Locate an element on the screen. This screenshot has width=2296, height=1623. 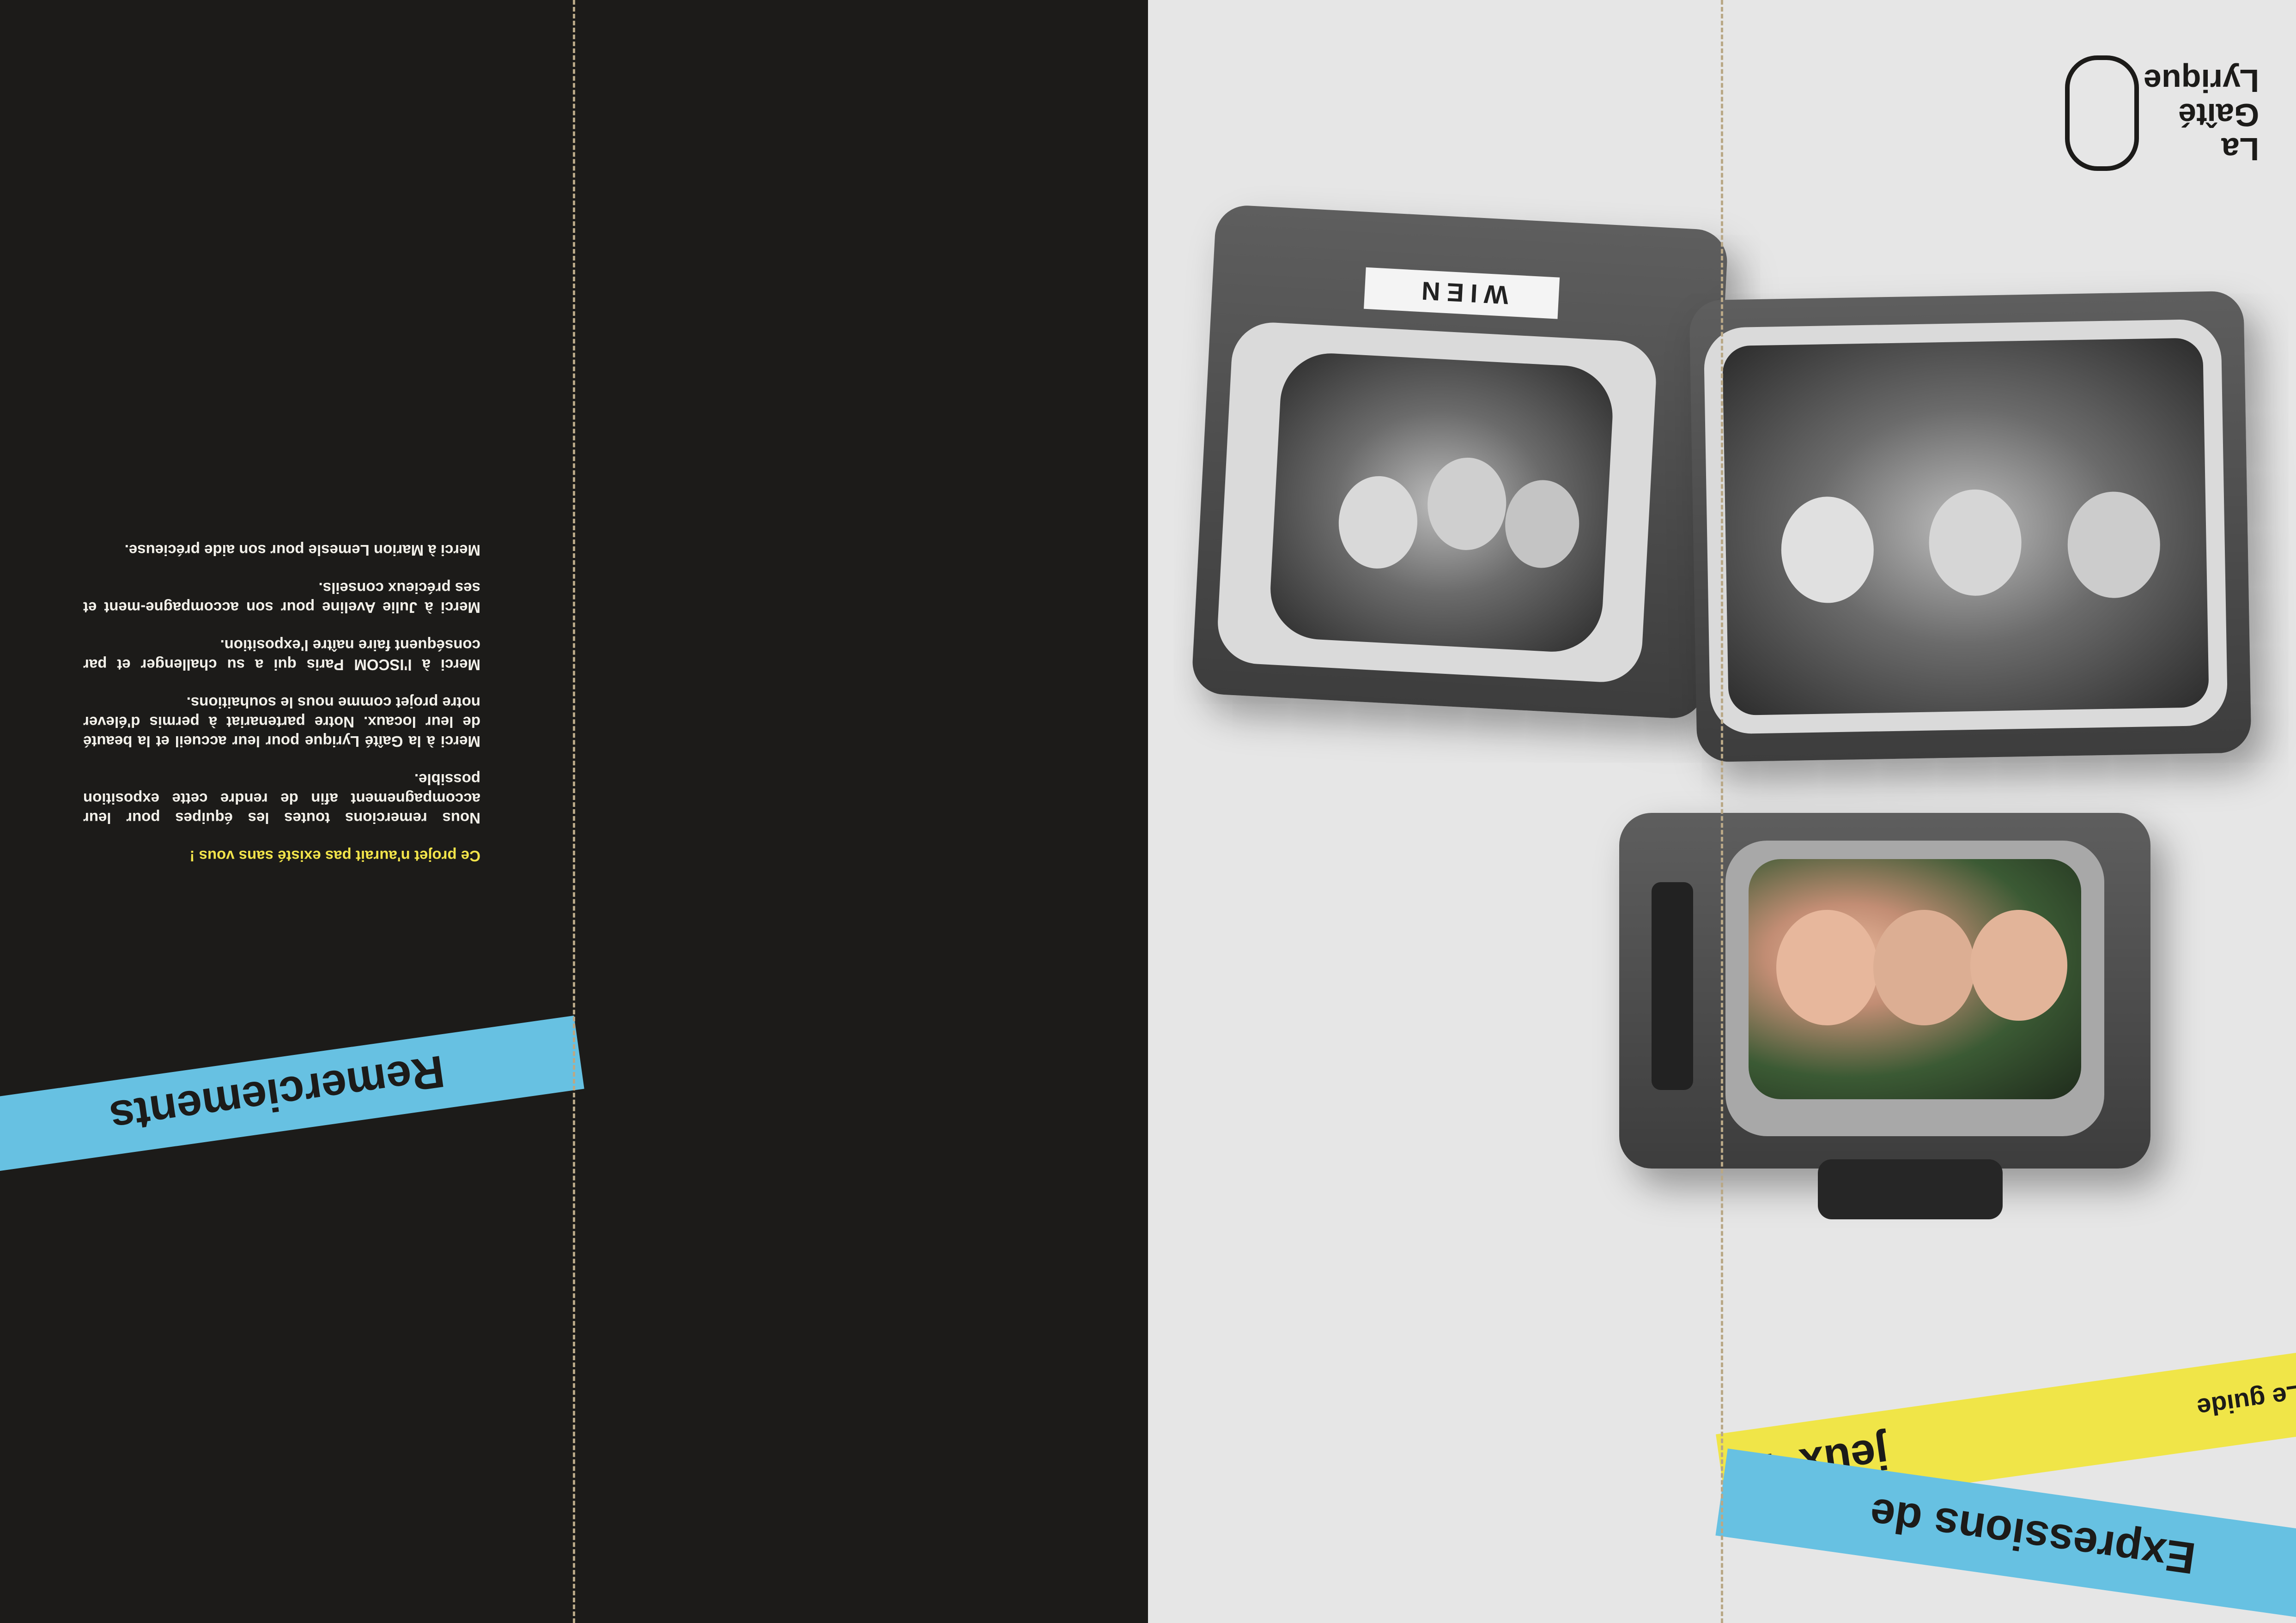
remerciements-title: Remerciements is located at coordinates (277, 1095).